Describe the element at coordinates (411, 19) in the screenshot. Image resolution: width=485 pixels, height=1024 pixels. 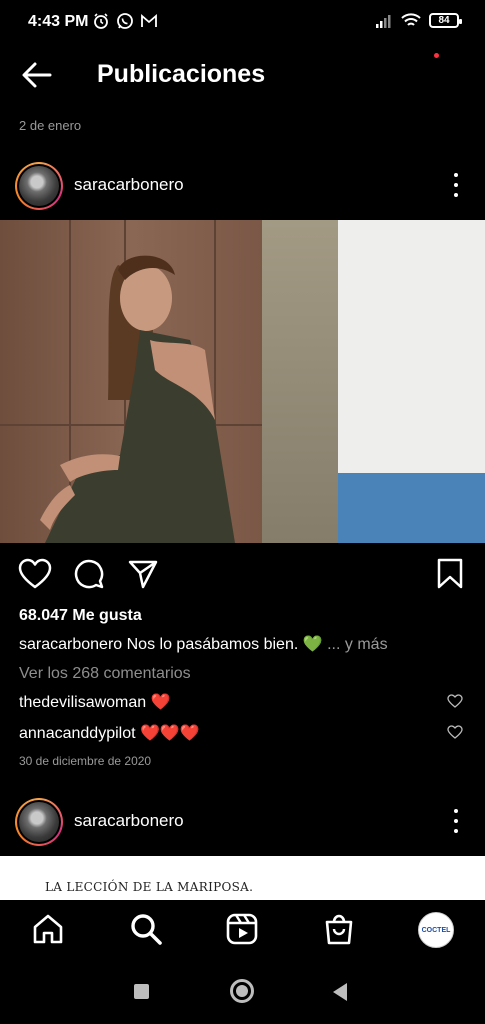
I see `wifi-icon` at that location.